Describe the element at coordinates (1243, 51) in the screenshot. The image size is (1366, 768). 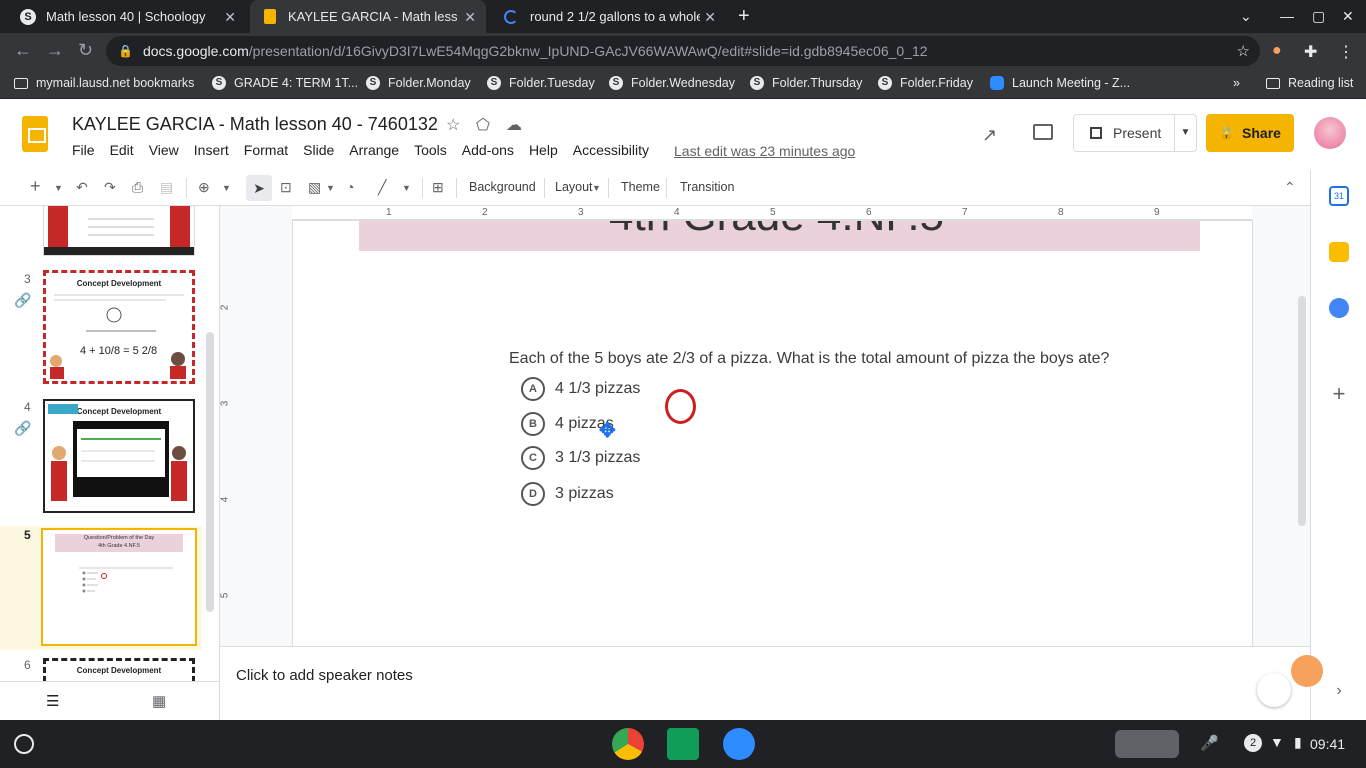
I see `bookmark-star-icon: ☆` at that location.